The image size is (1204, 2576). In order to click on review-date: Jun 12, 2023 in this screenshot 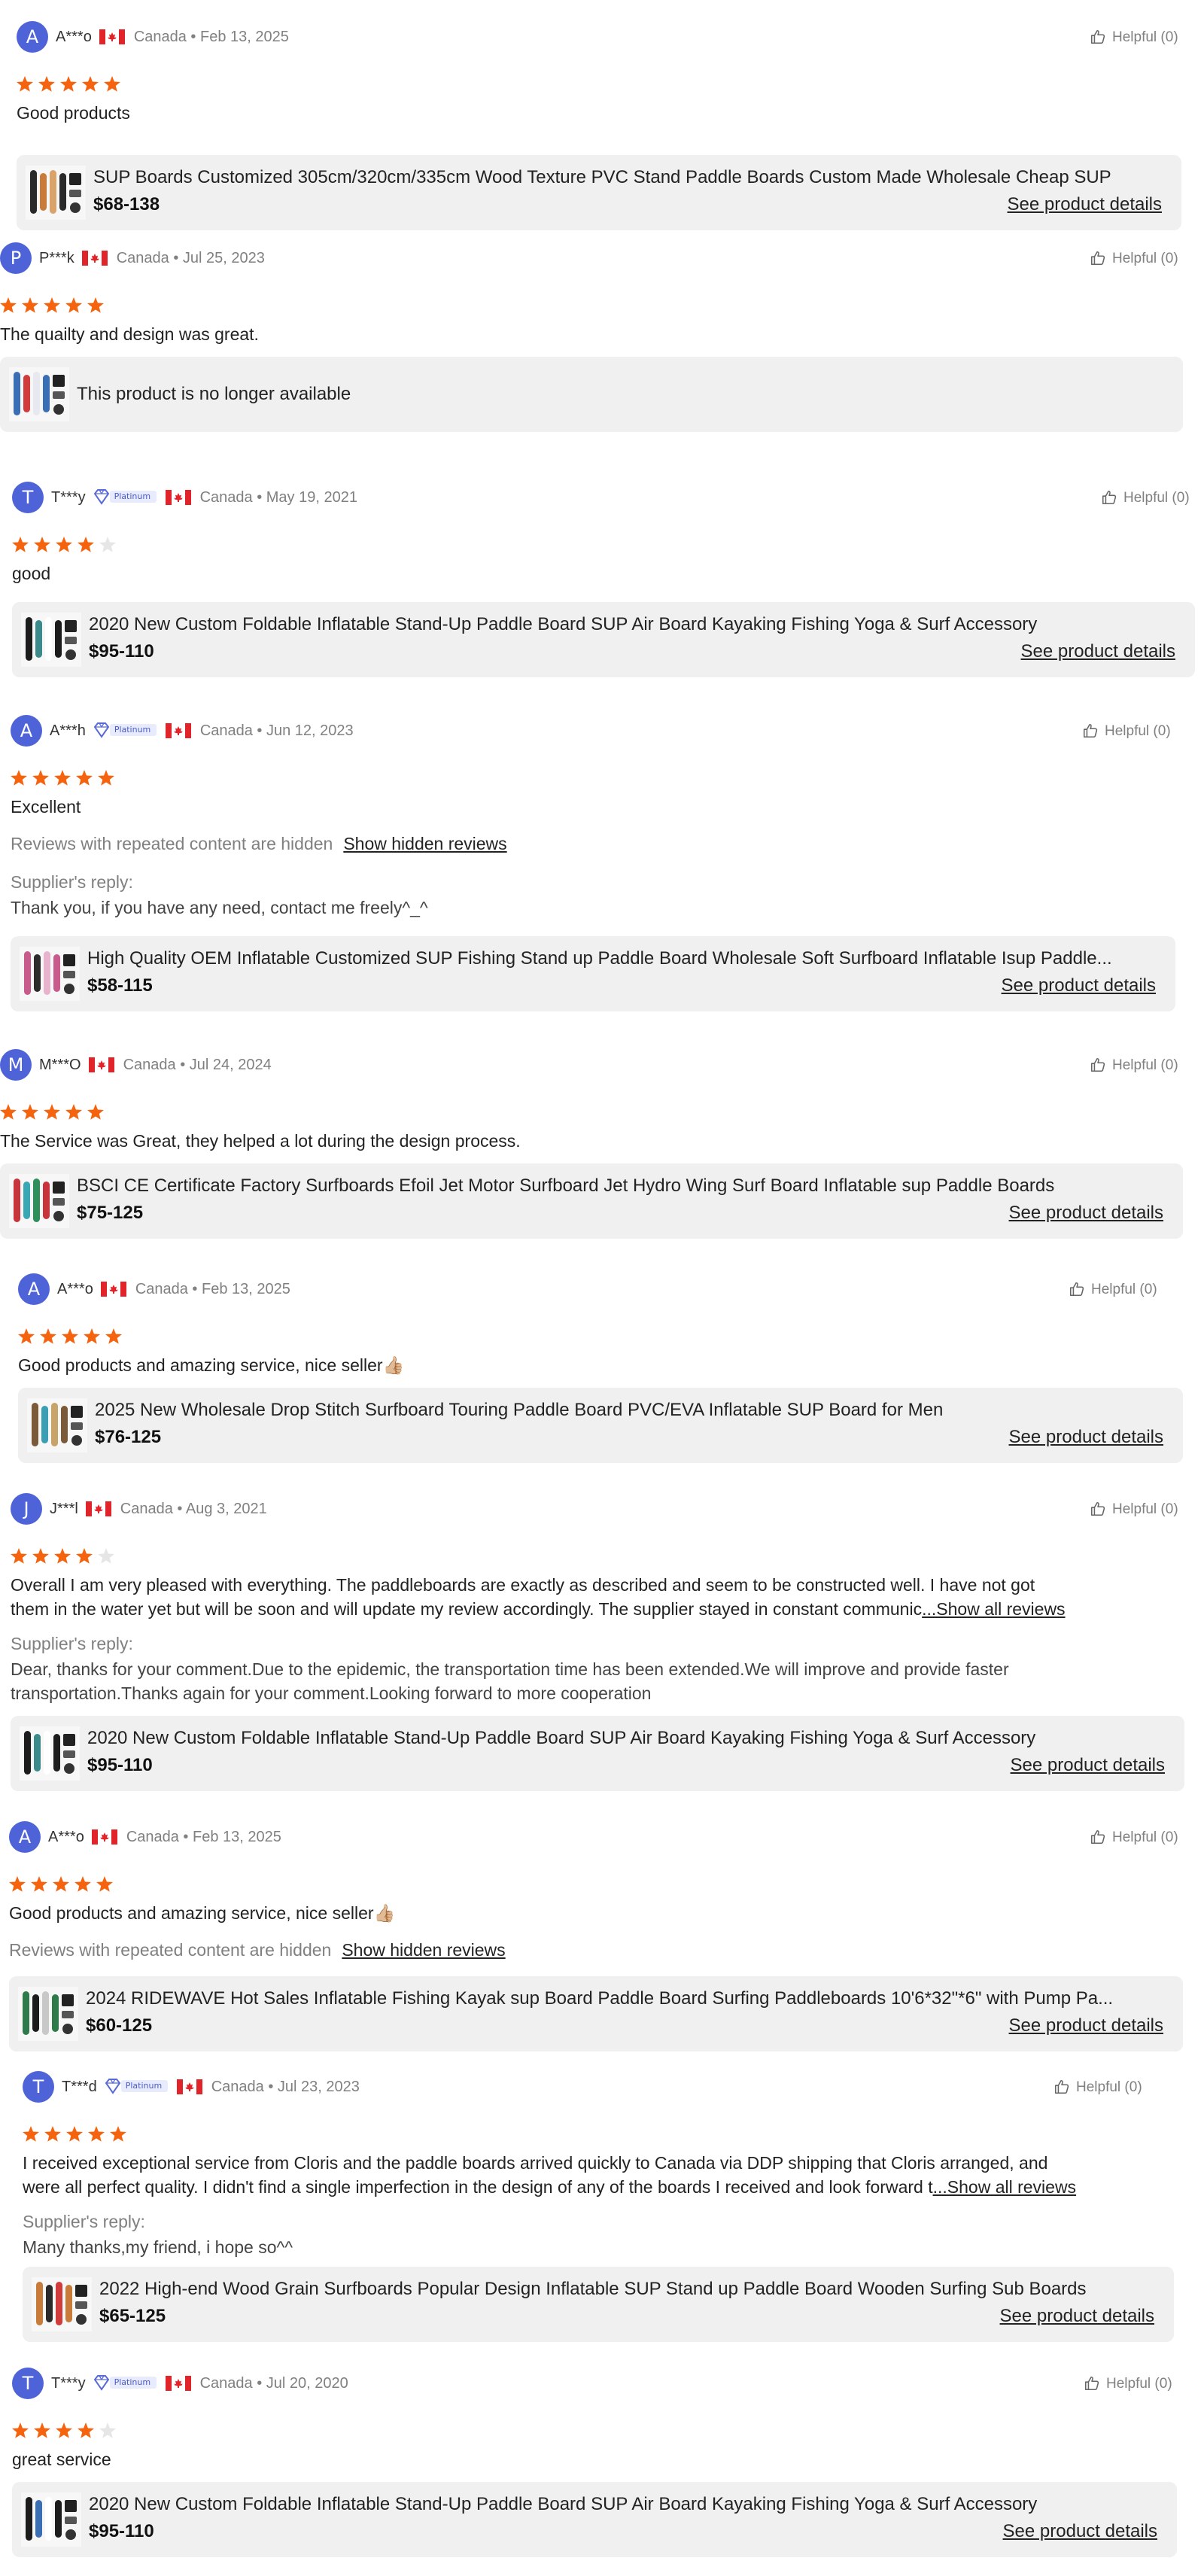, I will do `click(310, 730)`.